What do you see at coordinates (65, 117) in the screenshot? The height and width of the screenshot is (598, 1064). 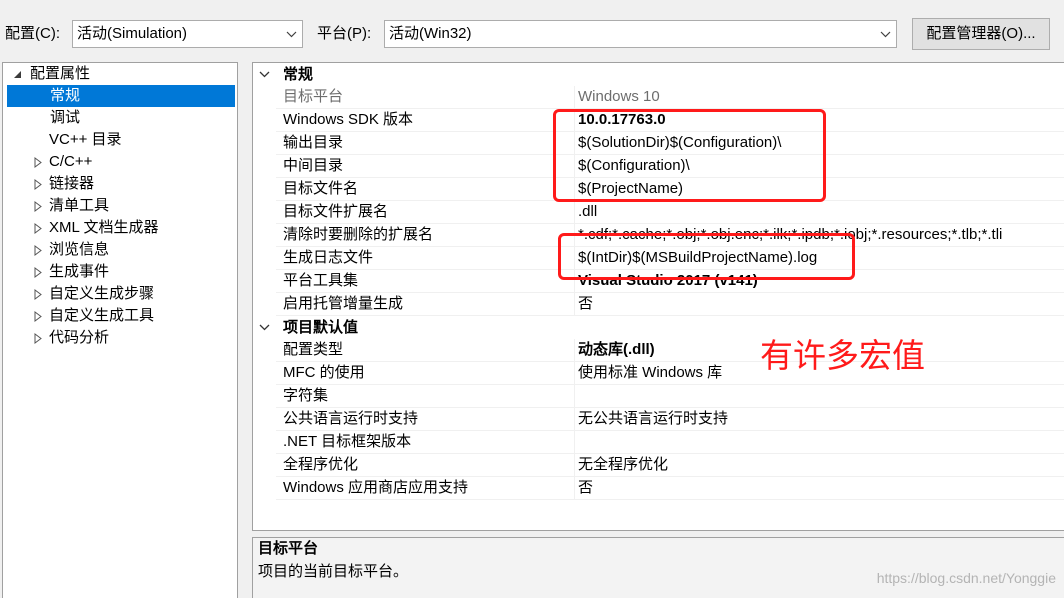 I see `tree-item-label: 调试` at bounding box center [65, 117].